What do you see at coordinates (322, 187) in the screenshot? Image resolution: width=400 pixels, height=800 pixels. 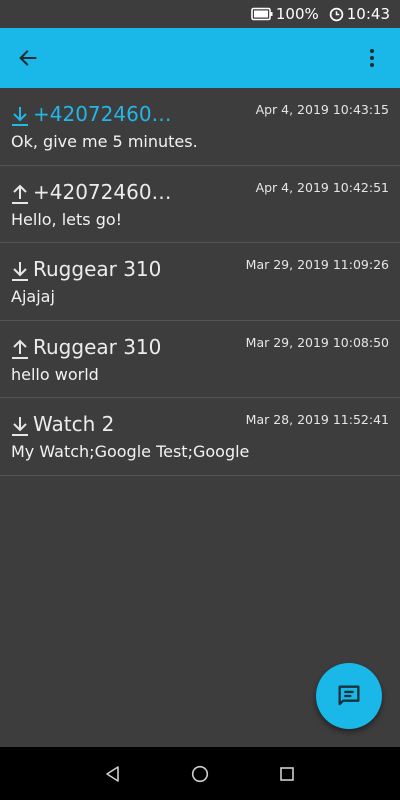 I see `message-time: Apr 4, 2019 10:42:51` at bounding box center [322, 187].